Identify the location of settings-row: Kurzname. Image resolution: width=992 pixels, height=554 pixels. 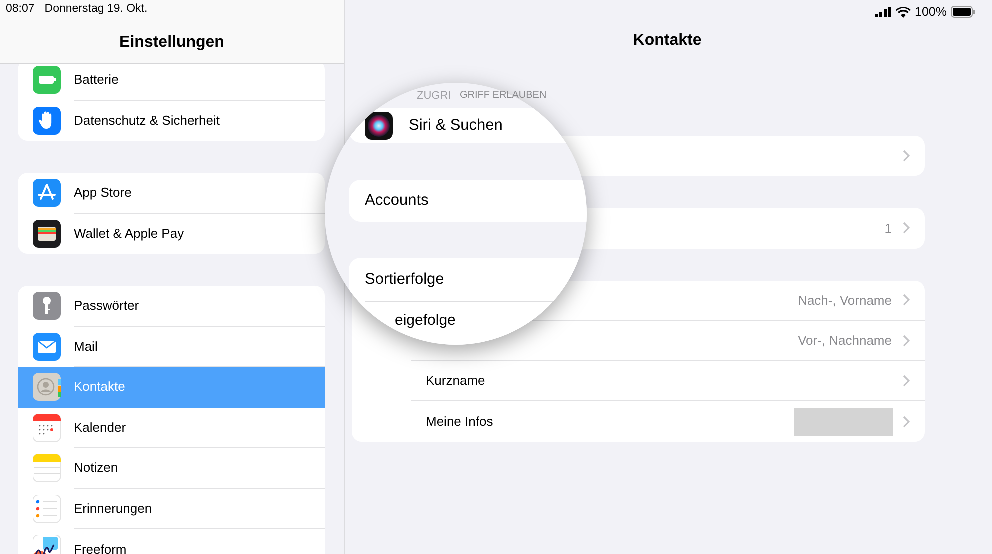
(638, 381).